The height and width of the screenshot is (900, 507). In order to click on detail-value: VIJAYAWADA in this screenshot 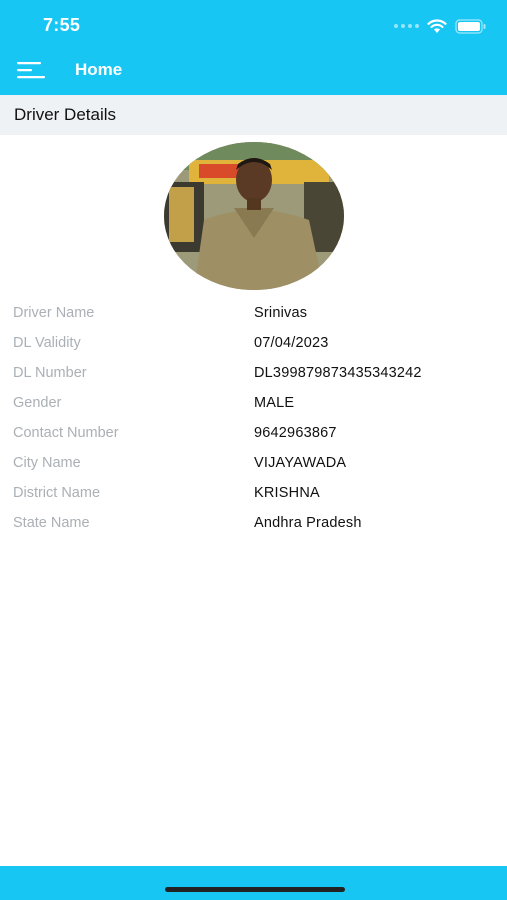, I will do `click(300, 463)`.